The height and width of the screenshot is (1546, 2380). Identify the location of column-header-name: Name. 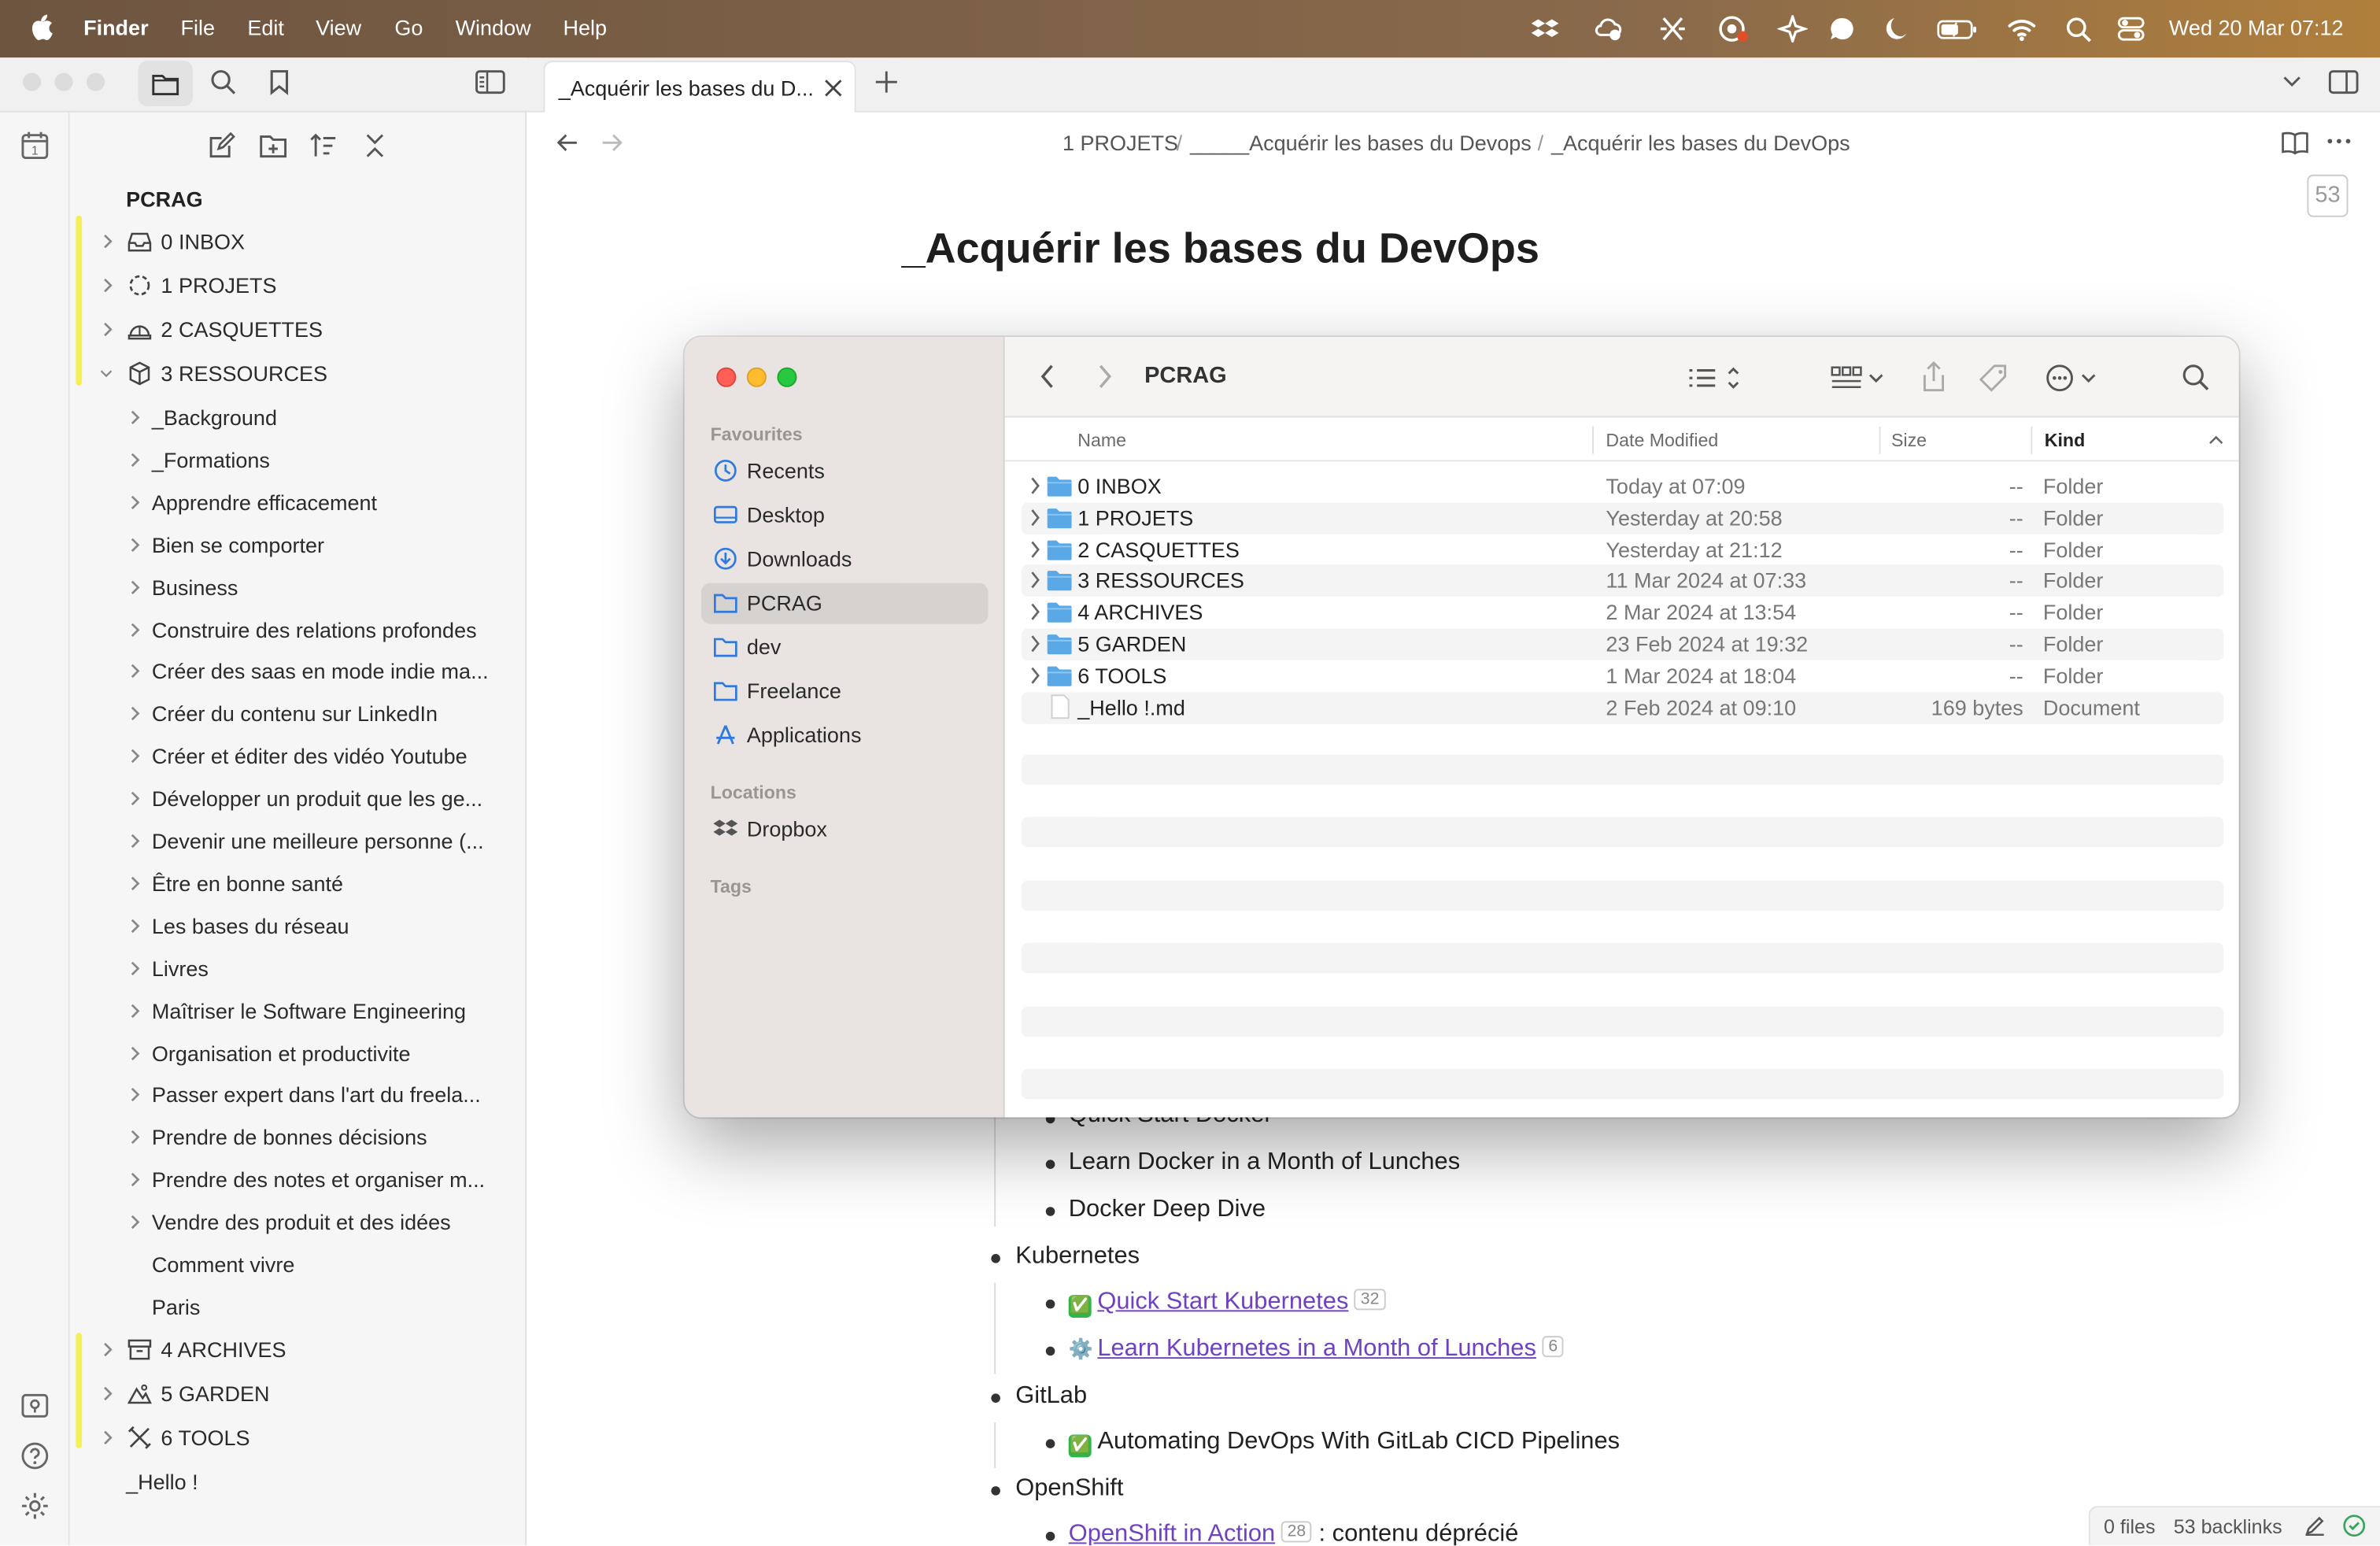
(1101, 440).